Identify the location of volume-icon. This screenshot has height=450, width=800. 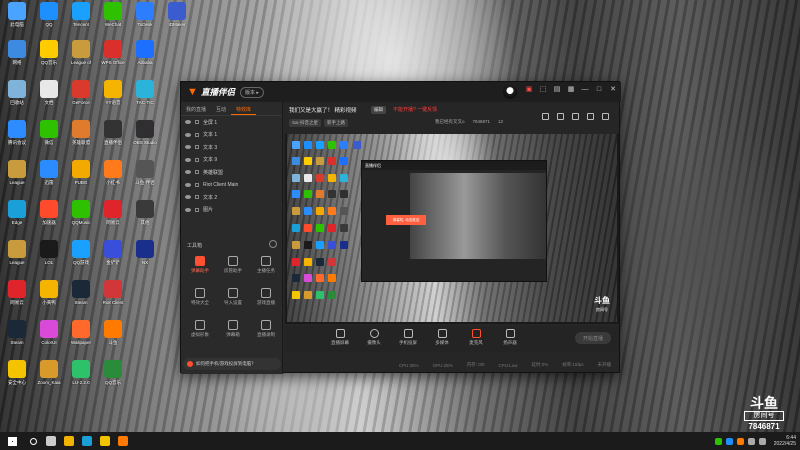
(762, 441).